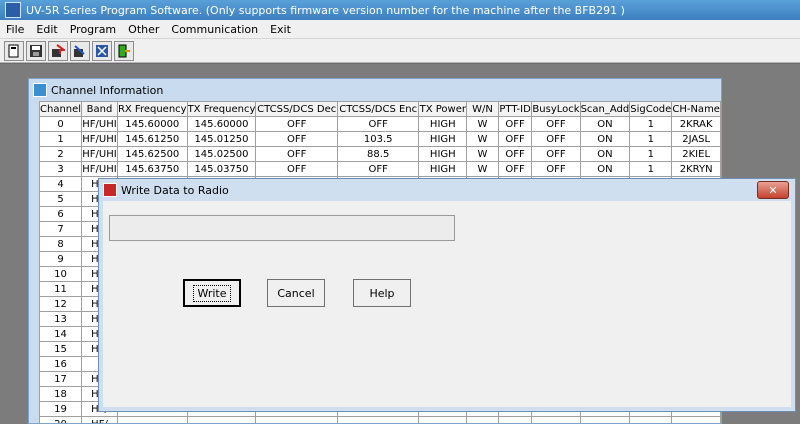  I want to click on cancel-button: Cancel, so click(296, 293).